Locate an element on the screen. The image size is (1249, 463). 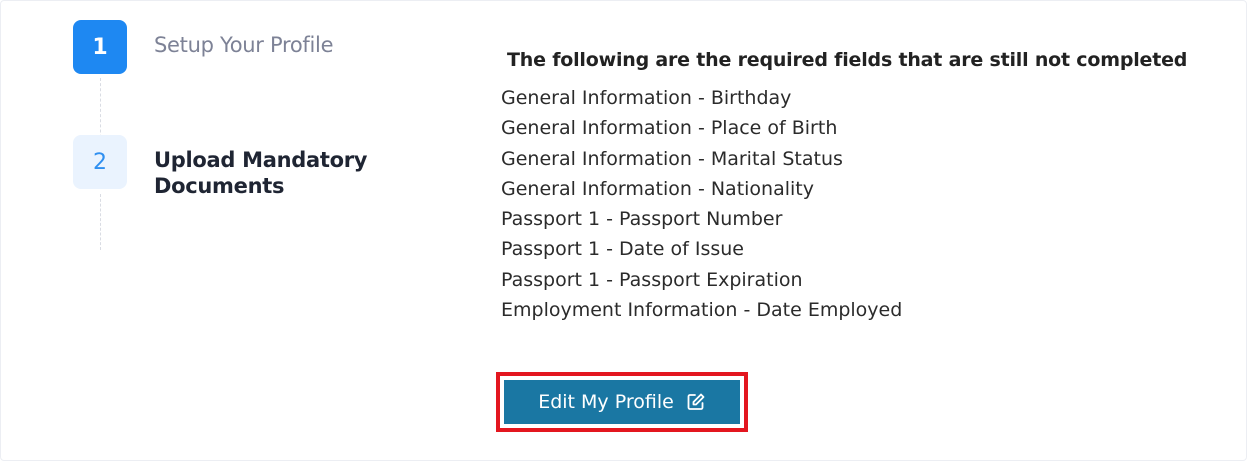
step-label: Upload Mandatory Documents is located at coordinates (261, 173).